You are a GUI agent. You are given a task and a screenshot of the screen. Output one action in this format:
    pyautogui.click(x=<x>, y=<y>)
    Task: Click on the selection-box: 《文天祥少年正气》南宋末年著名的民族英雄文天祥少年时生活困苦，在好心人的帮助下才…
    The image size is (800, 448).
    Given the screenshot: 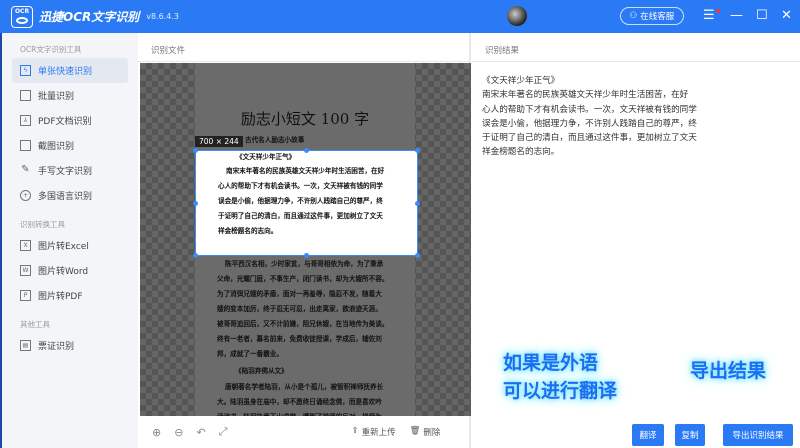 What is the action you would take?
    pyautogui.click(x=306, y=203)
    